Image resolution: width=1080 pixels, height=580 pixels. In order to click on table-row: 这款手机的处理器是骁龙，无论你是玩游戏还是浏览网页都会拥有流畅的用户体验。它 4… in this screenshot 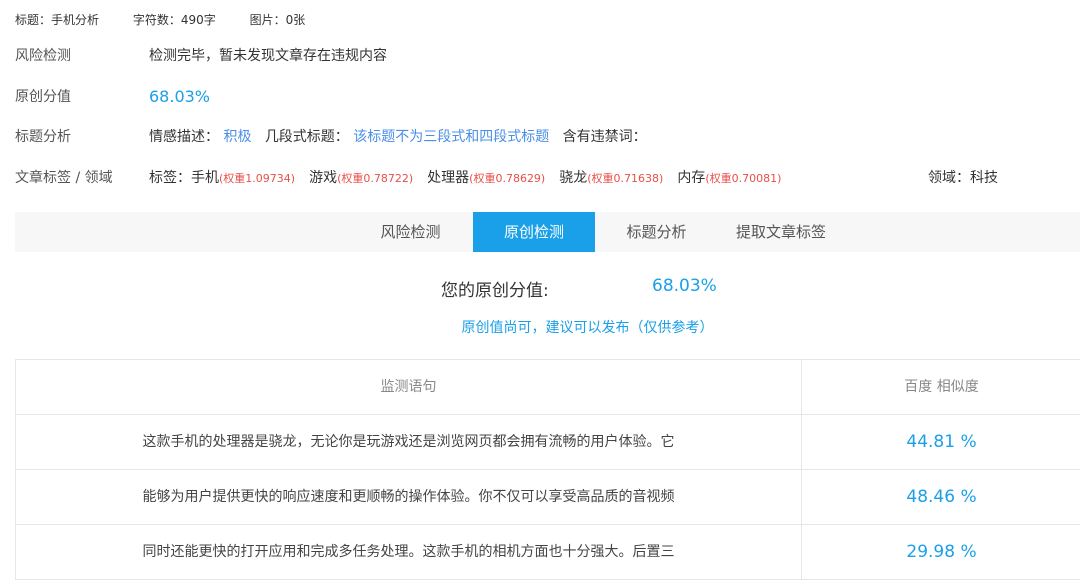, I will do `click(548, 442)`.